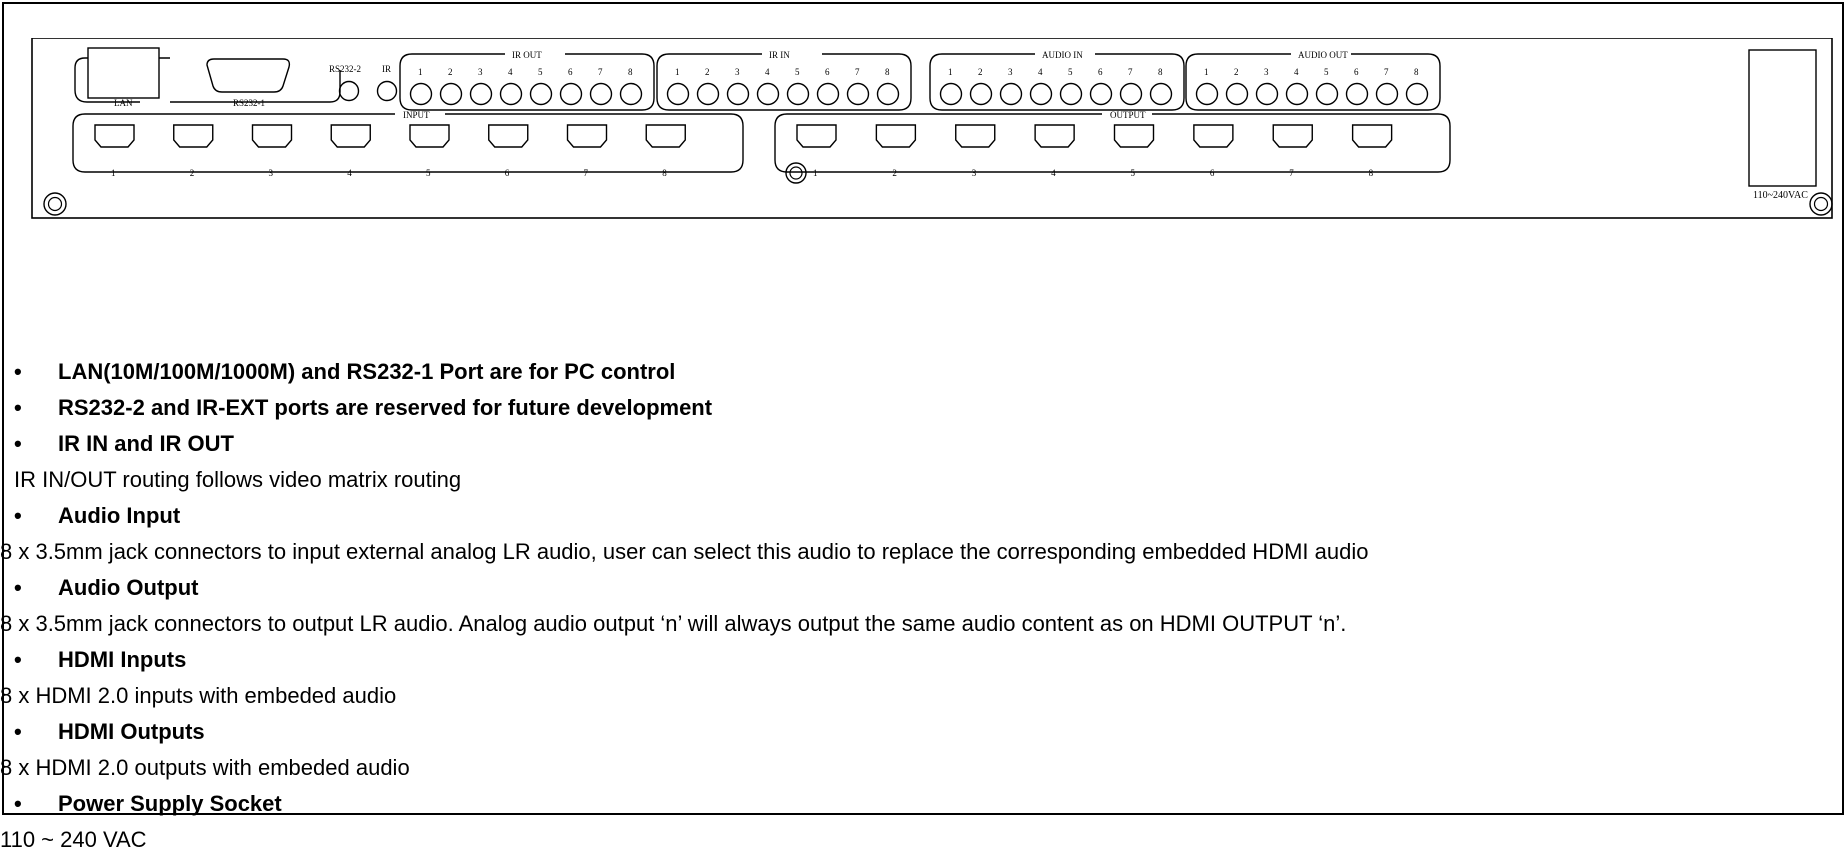  Describe the element at coordinates (1133, 173) in the screenshot. I see `hdmi-output-number-5: 5` at that location.